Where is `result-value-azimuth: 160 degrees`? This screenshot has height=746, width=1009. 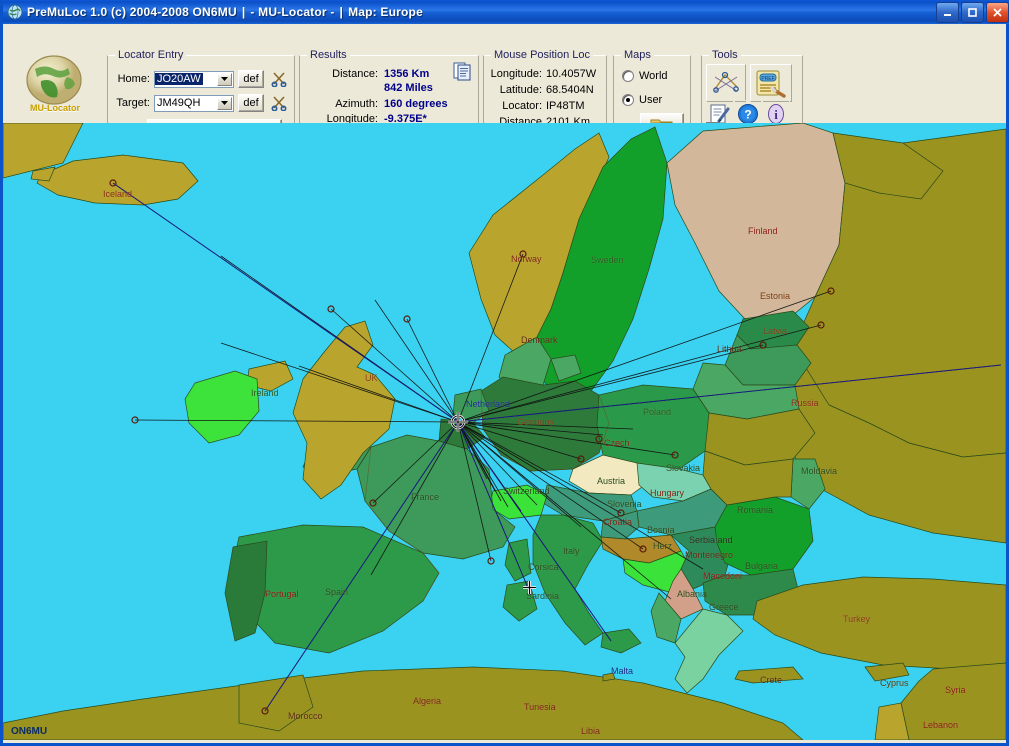 result-value-azimuth: 160 degrees is located at coordinates (416, 104).